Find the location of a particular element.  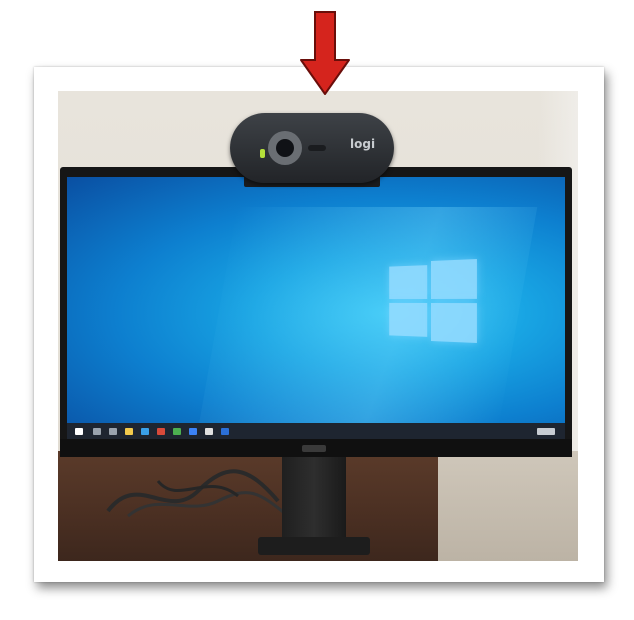

webcam-lens is located at coordinates (285, 148).